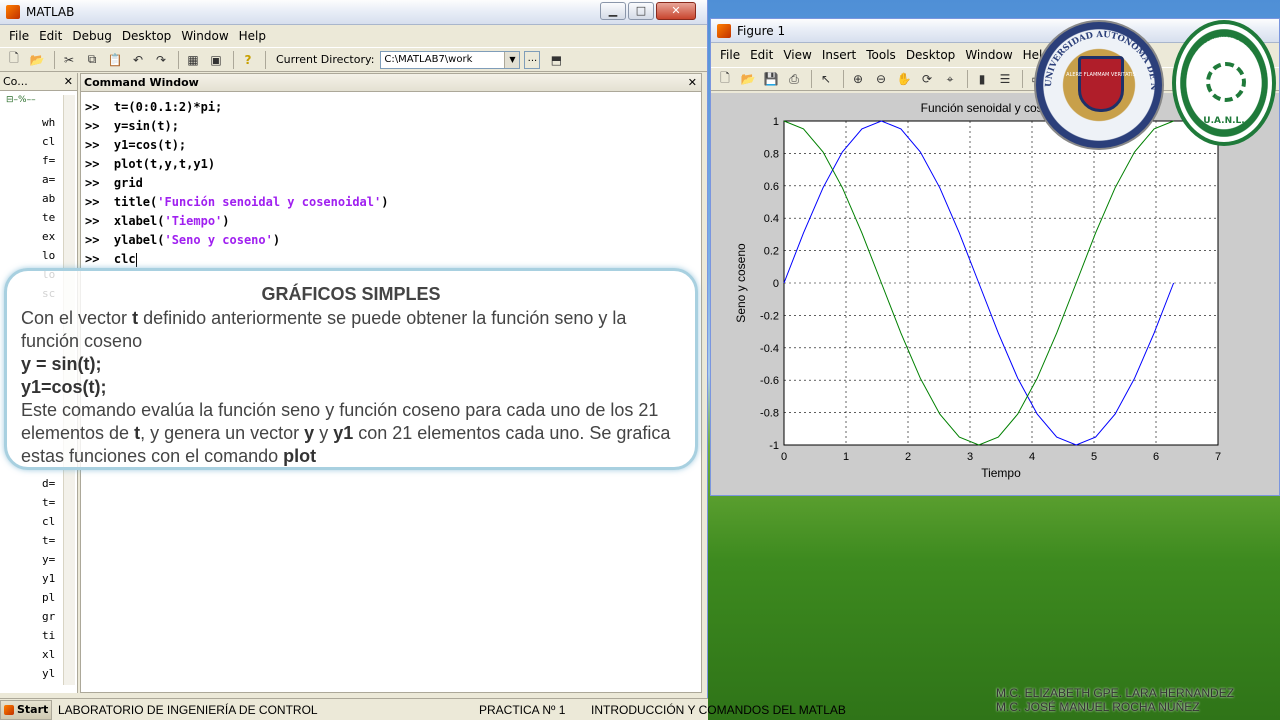 This screenshot has width=1280, height=720. I want to click on history-item: gr, so click(48, 616).